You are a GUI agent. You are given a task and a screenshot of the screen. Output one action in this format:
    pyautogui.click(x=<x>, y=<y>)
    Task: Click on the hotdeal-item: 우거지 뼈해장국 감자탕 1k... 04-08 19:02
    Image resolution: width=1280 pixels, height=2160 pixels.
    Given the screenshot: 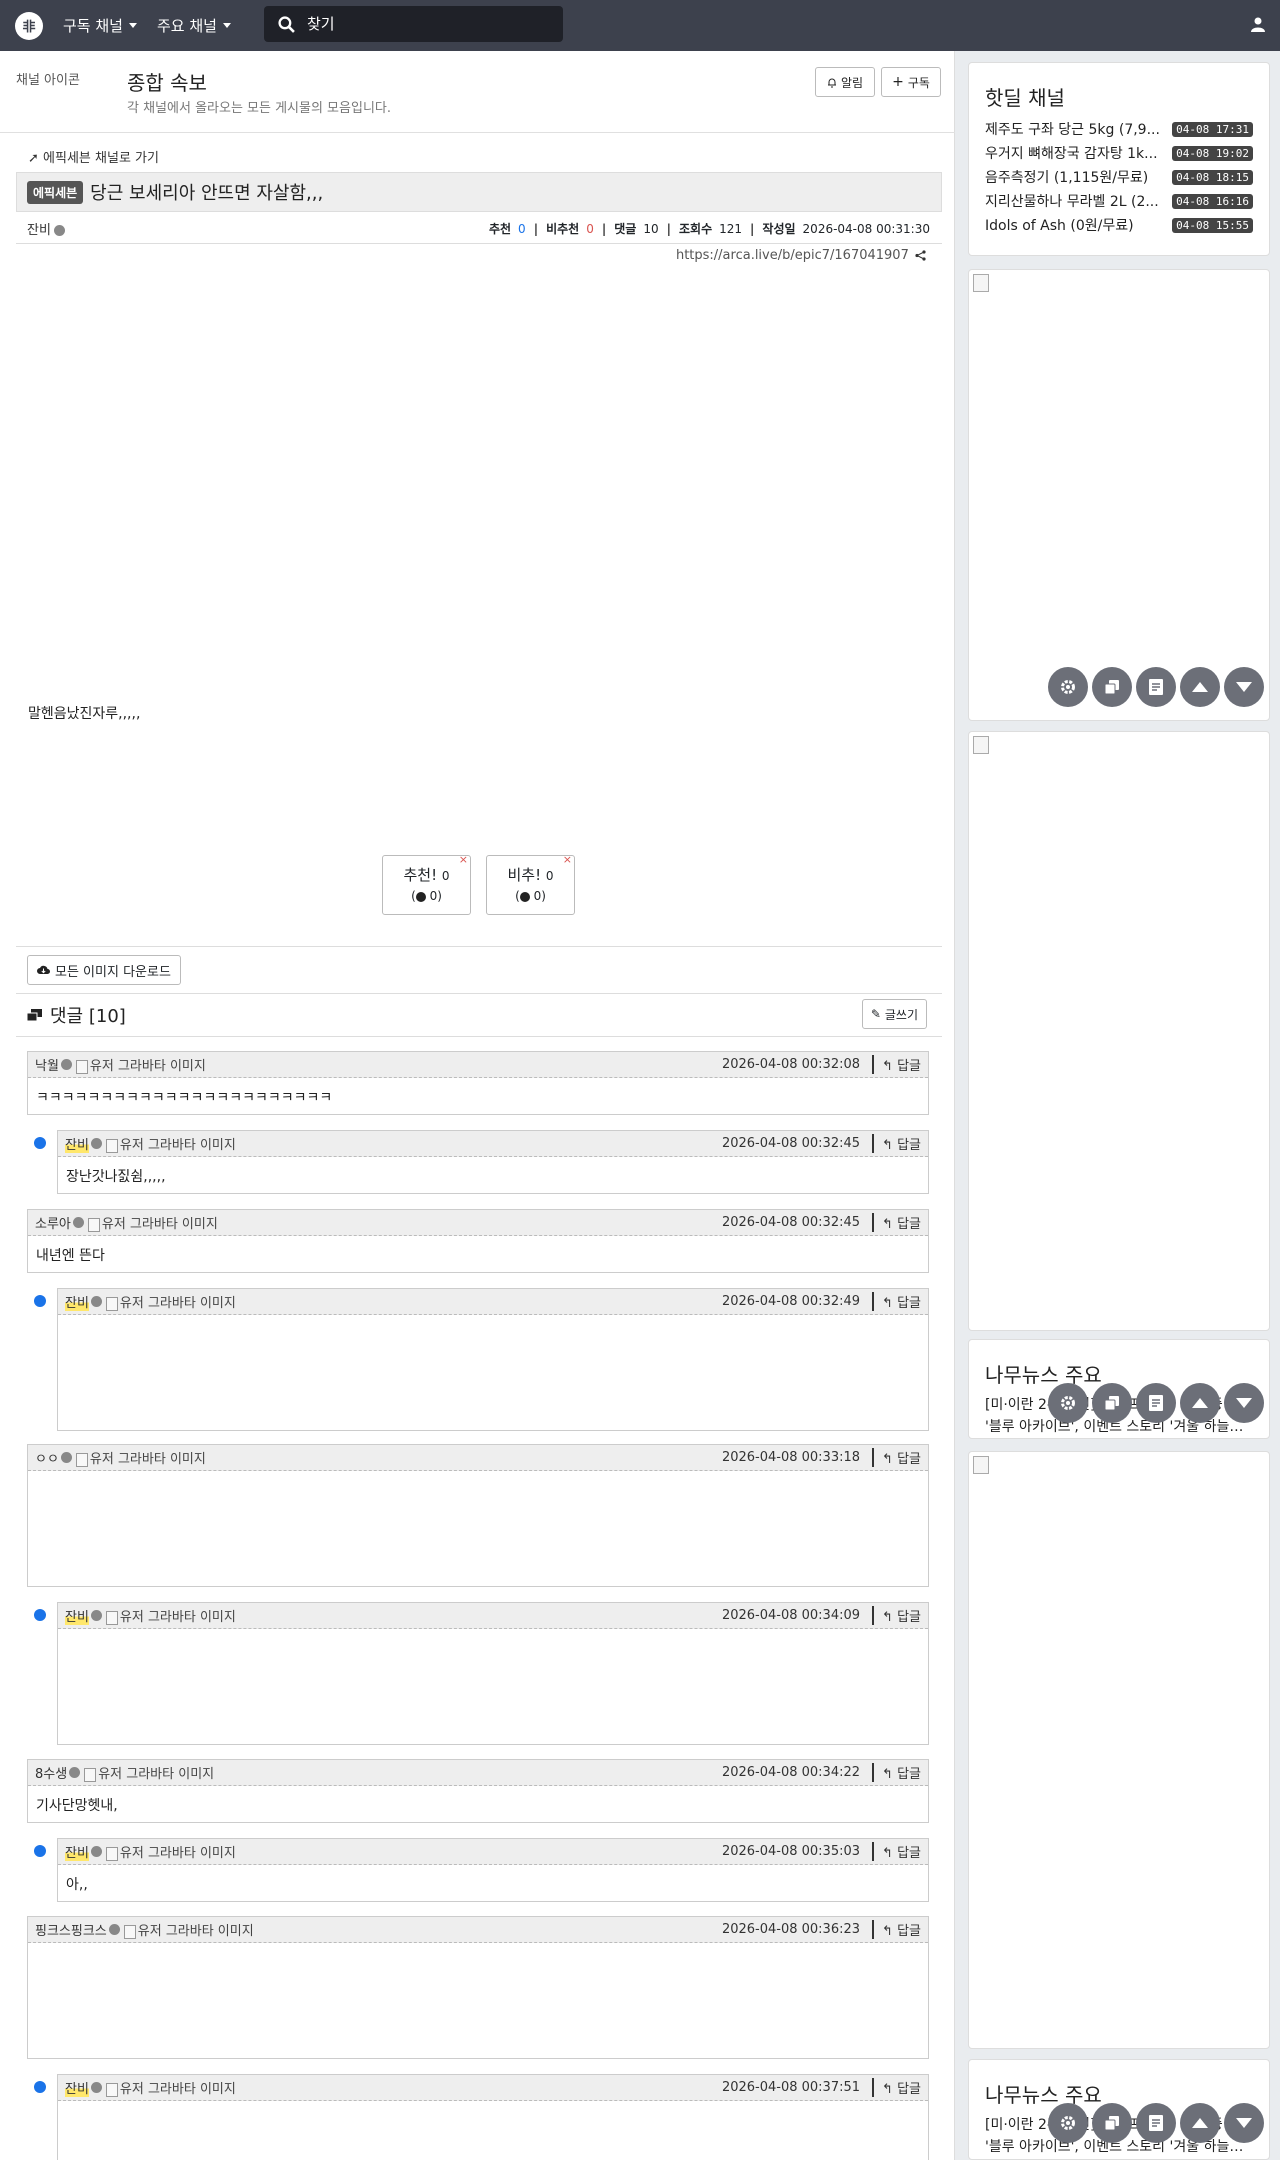 What is the action you would take?
    pyautogui.click(x=1119, y=153)
    